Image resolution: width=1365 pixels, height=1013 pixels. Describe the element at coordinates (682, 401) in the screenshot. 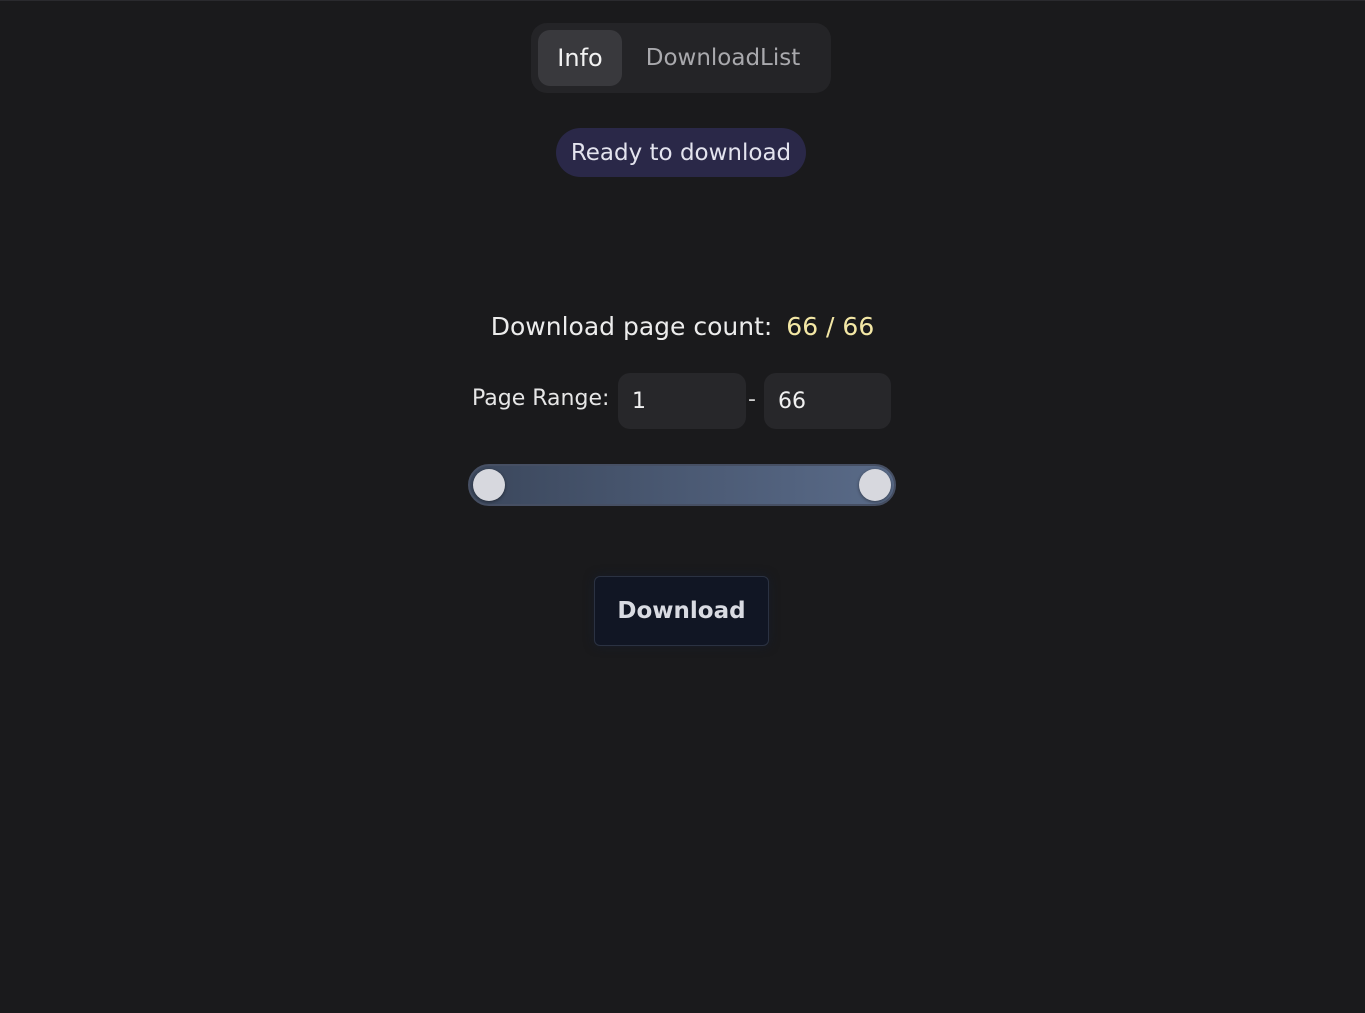

I see `page-range-from-input` at that location.